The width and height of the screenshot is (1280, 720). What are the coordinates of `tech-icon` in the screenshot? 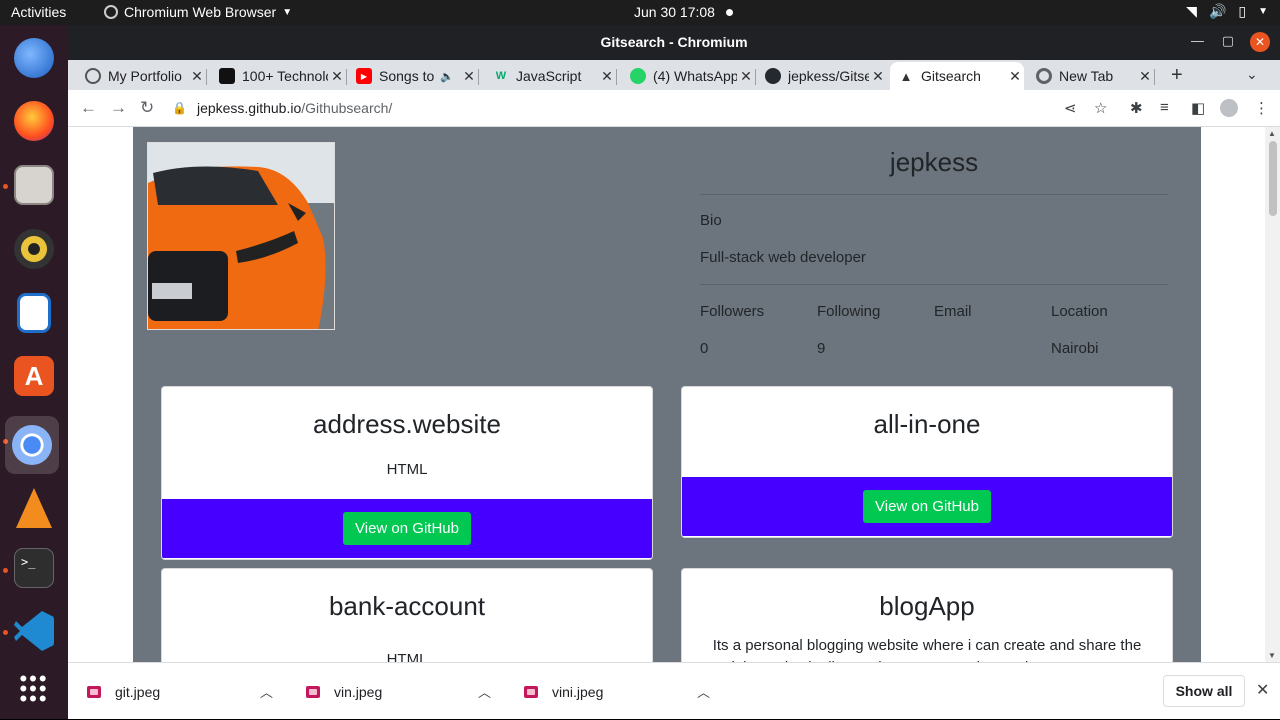 It's located at (227, 76).